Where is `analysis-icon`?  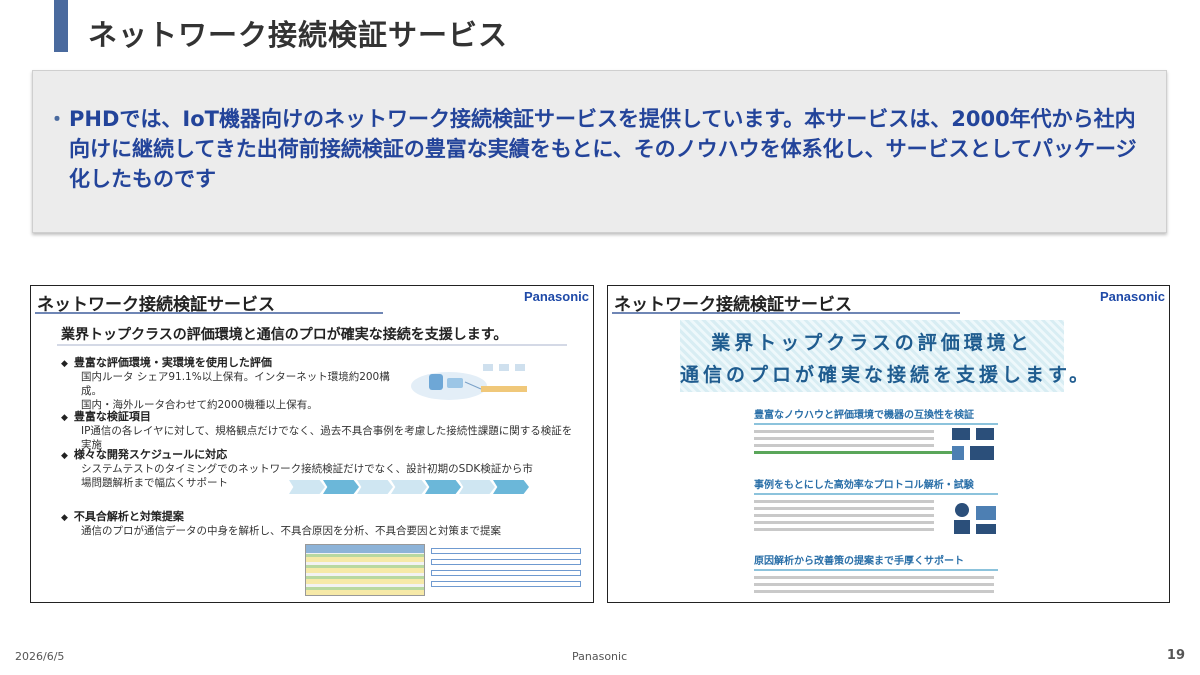
analysis-icon is located at coordinates (975, 518).